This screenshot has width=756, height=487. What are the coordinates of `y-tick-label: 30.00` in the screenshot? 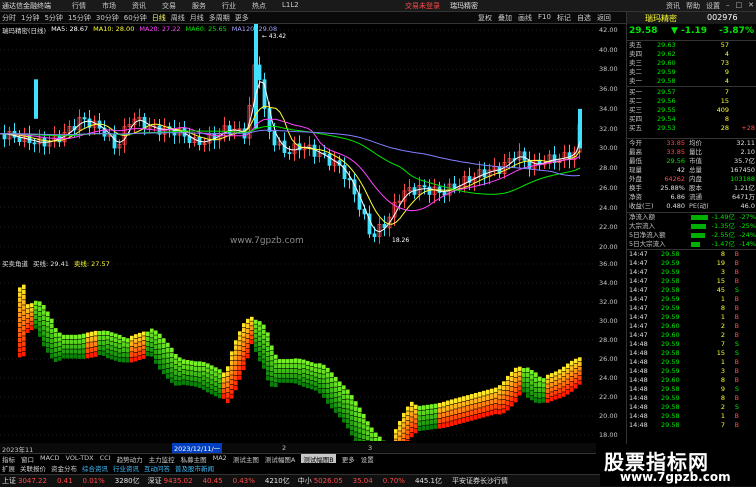 It's located at (608, 321).